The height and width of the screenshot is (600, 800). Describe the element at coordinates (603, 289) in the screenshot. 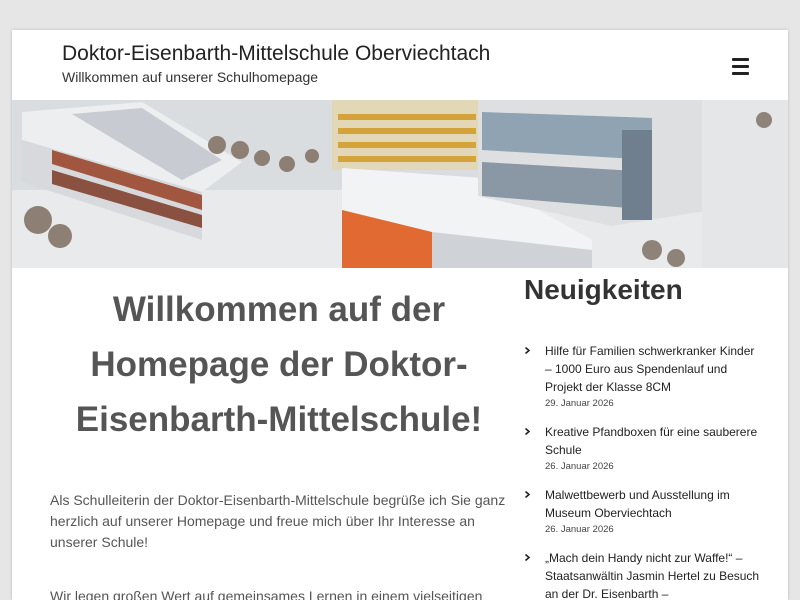

I see `news-heading: Neuigkeiten` at that location.